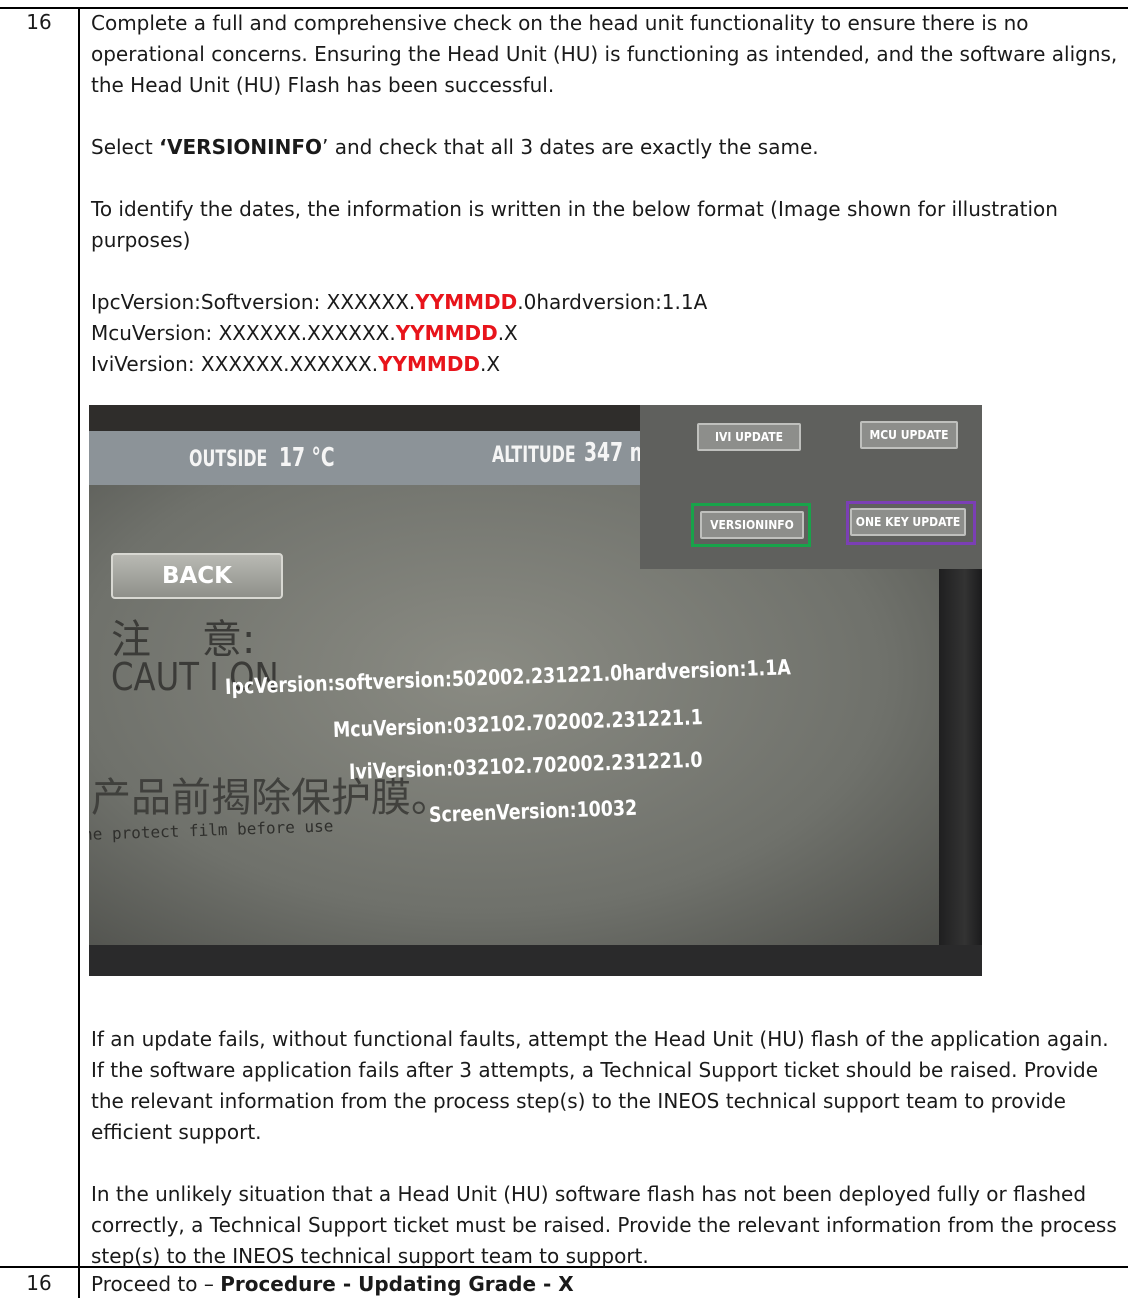  What do you see at coordinates (751, 525) in the screenshot?
I see `versioninfo-highlight` at bounding box center [751, 525].